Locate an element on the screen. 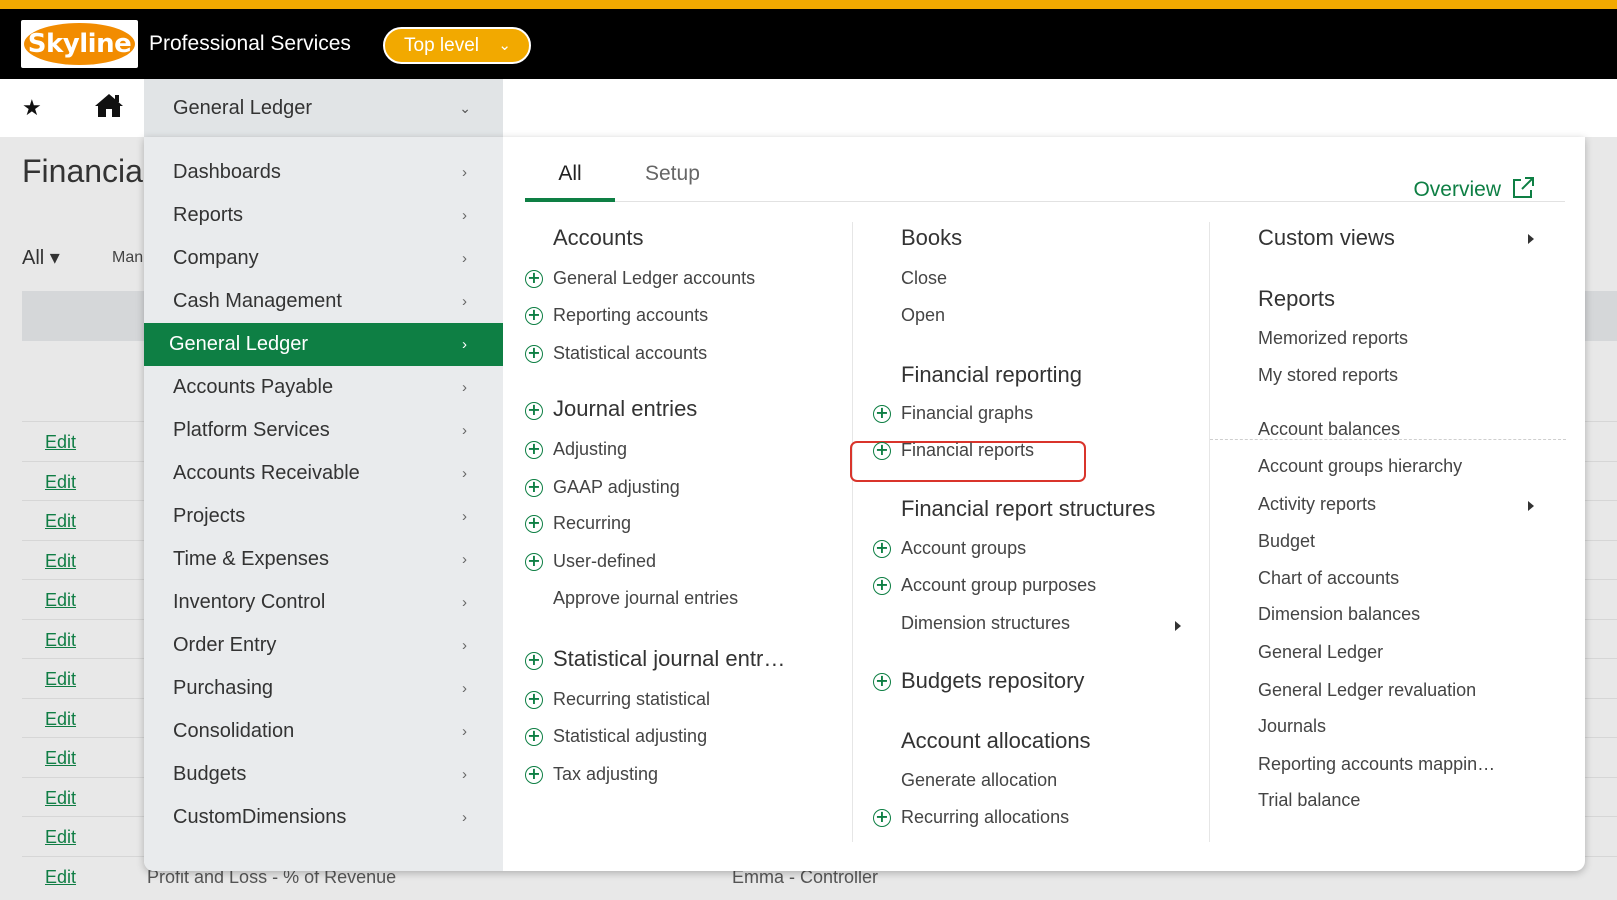  nav-item-label: Purchasing is located at coordinates (223, 688).